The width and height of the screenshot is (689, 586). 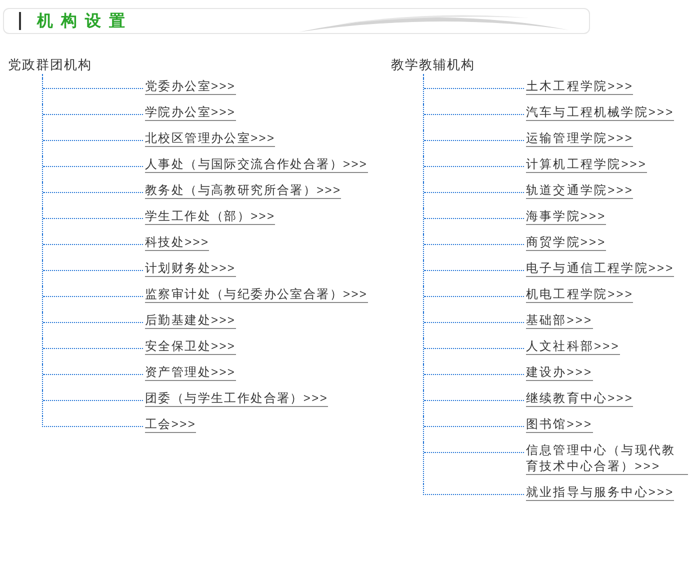 What do you see at coordinates (600, 112) in the screenshot?
I see `department-link: 汽车与工程机械学院>>>` at bounding box center [600, 112].